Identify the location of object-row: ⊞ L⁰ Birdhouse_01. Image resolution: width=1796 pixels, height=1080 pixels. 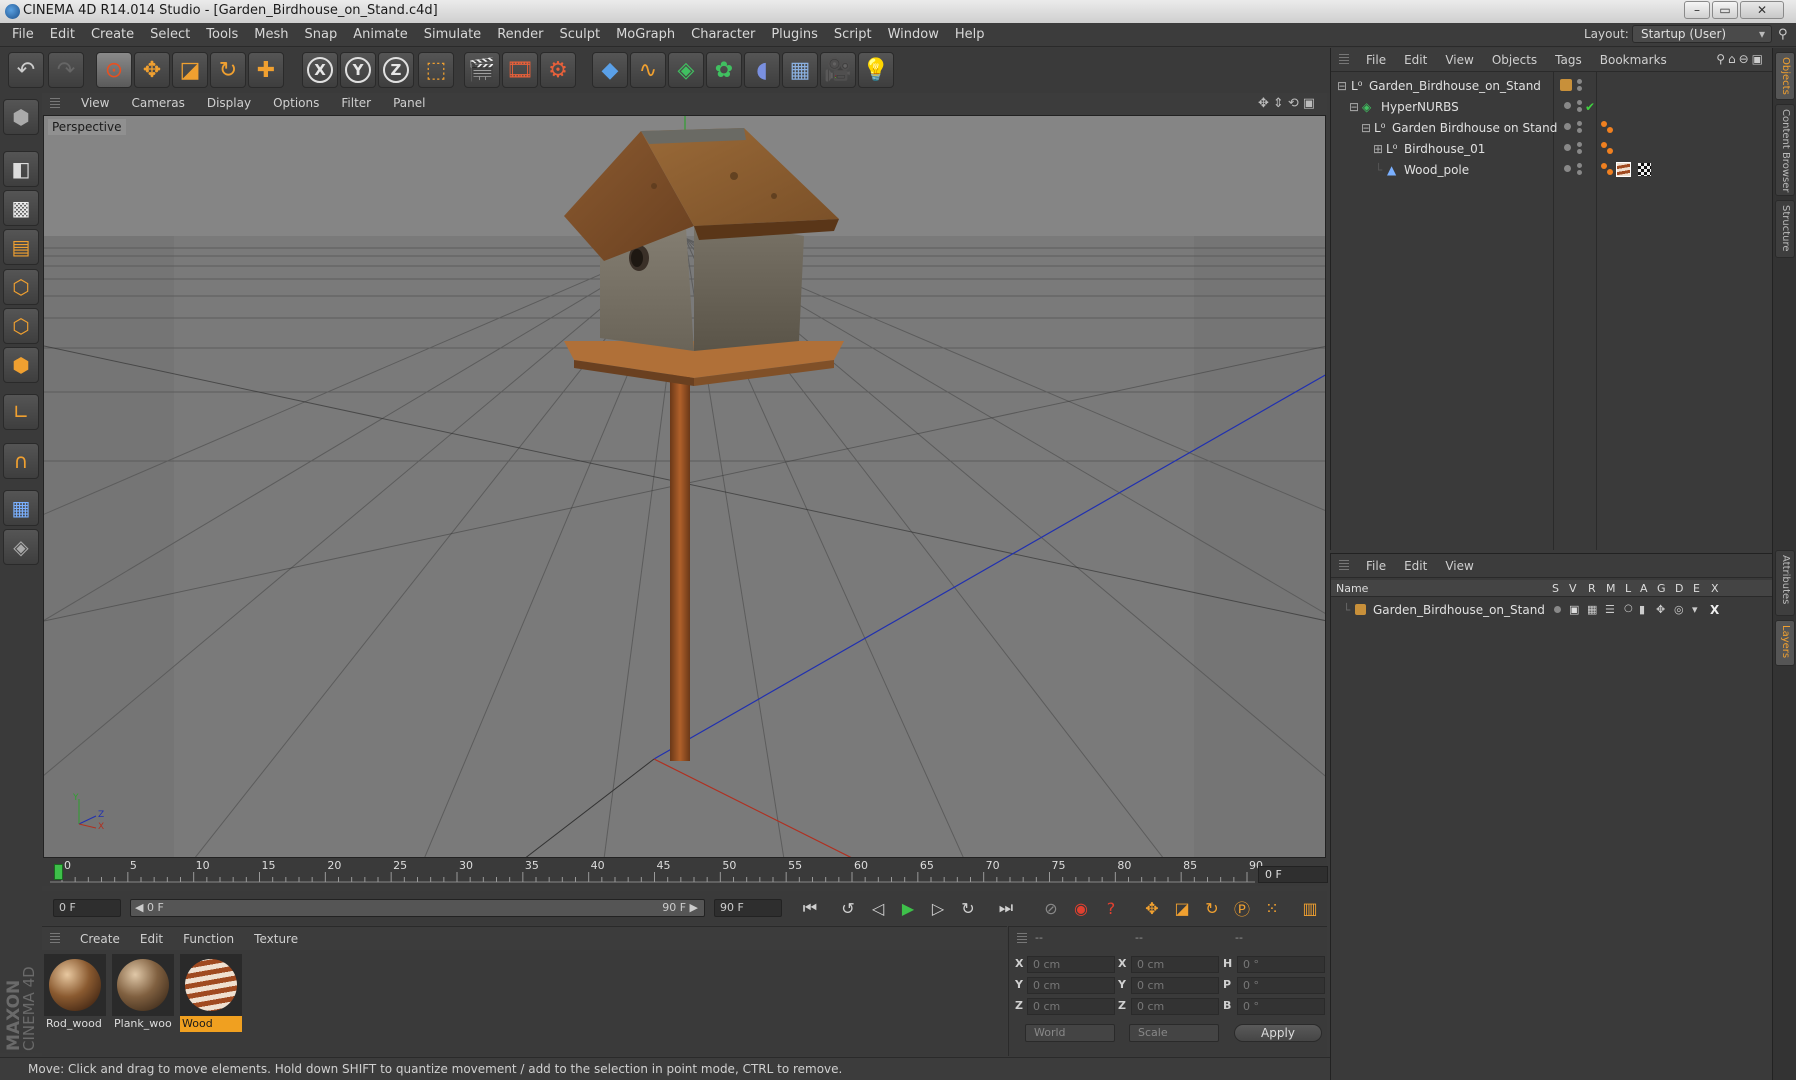
(1552, 149).